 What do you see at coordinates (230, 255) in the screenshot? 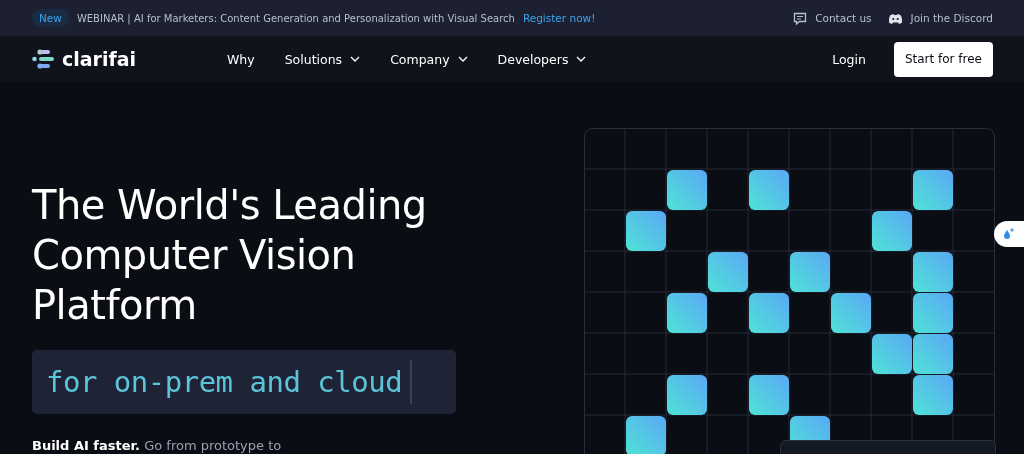
I see `hero-heading: The World's Leading Computer Vision Platform` at bounding box center [230, 255].